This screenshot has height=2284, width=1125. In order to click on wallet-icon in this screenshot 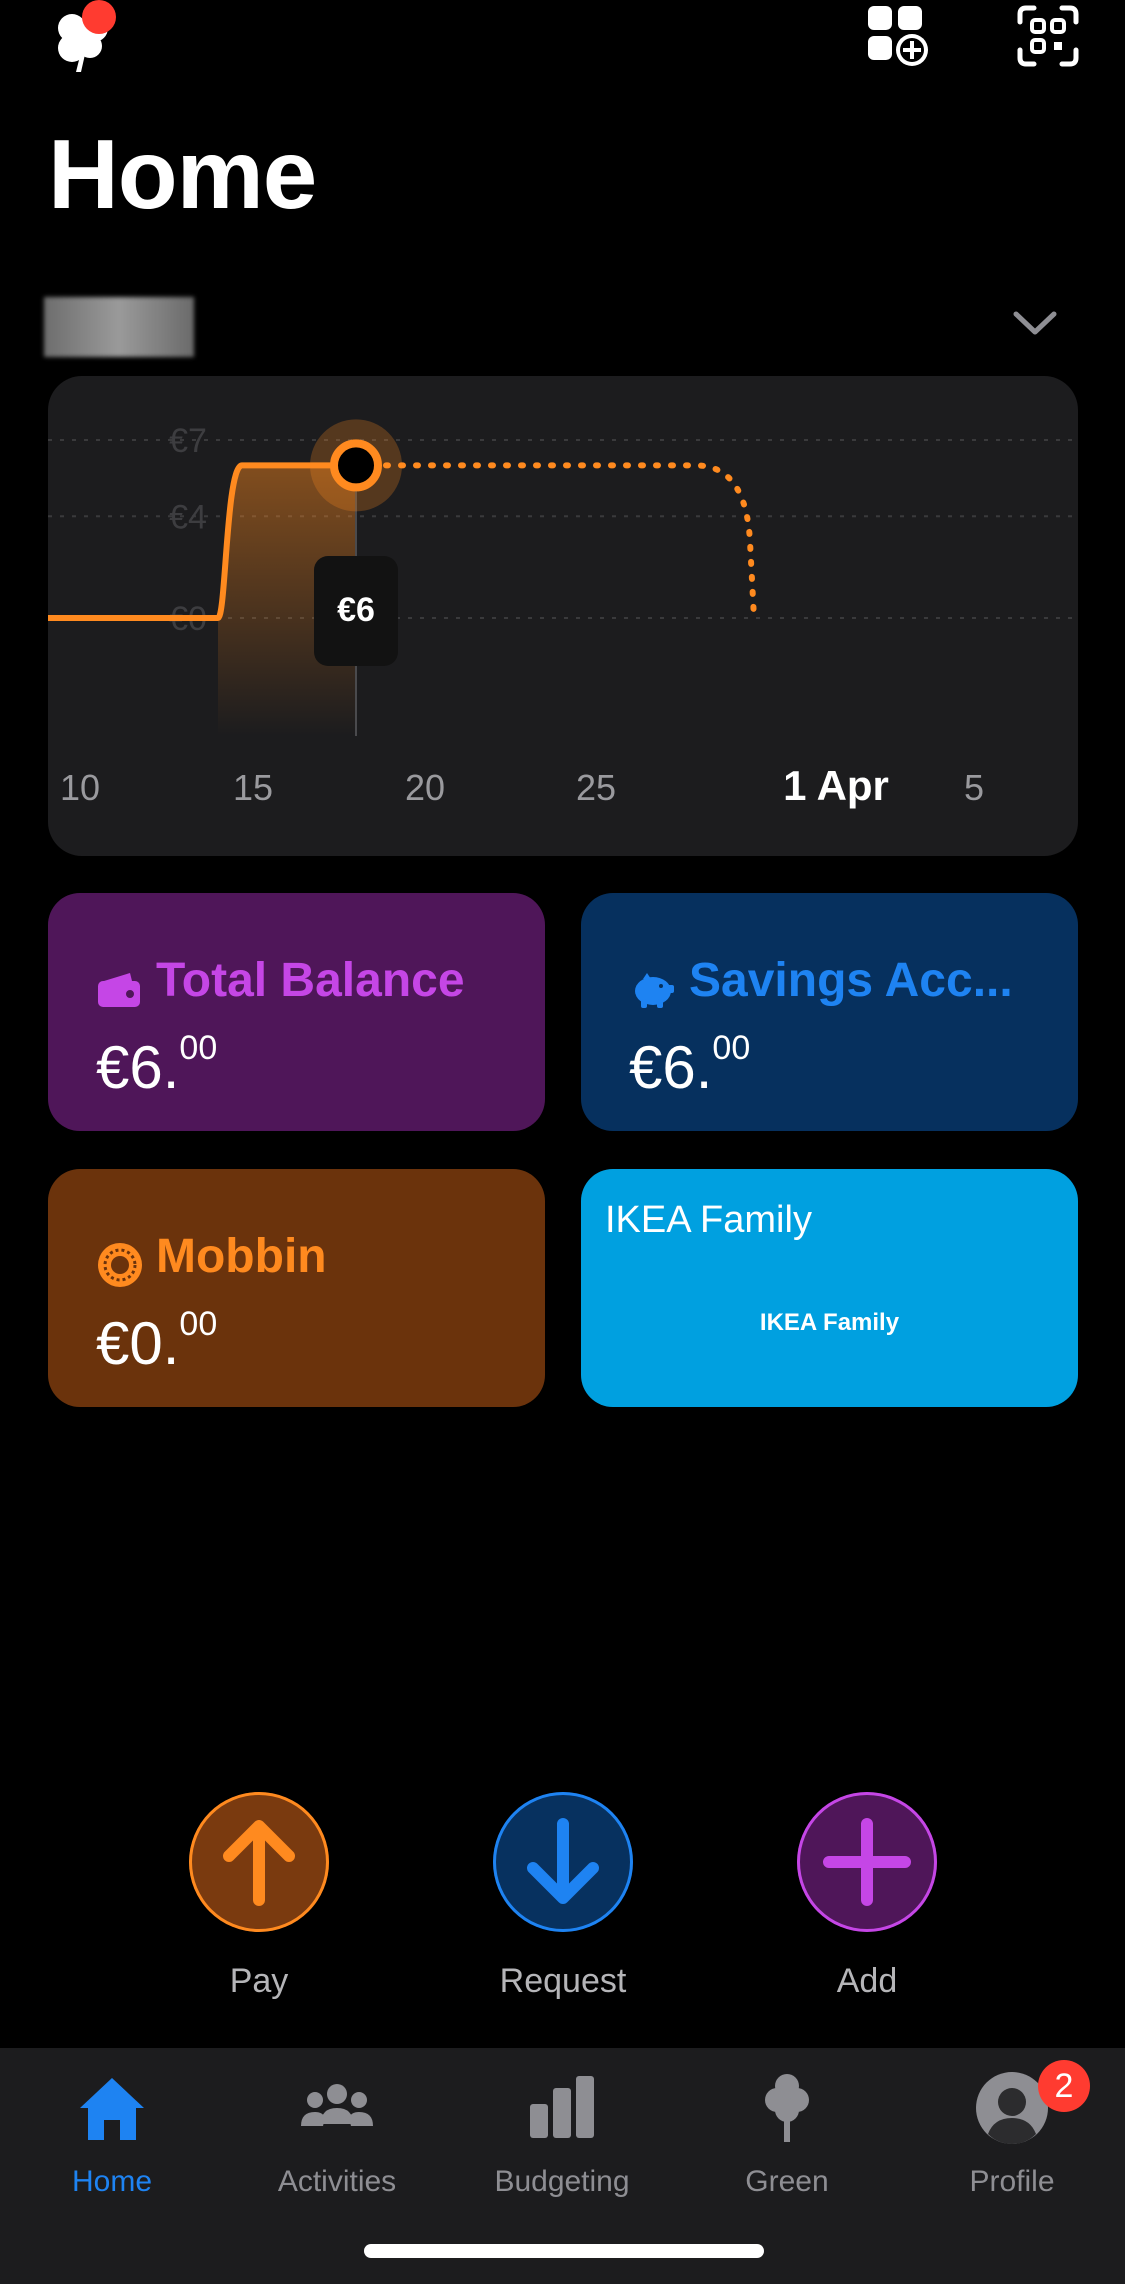, I will do `click(119, 990)`.